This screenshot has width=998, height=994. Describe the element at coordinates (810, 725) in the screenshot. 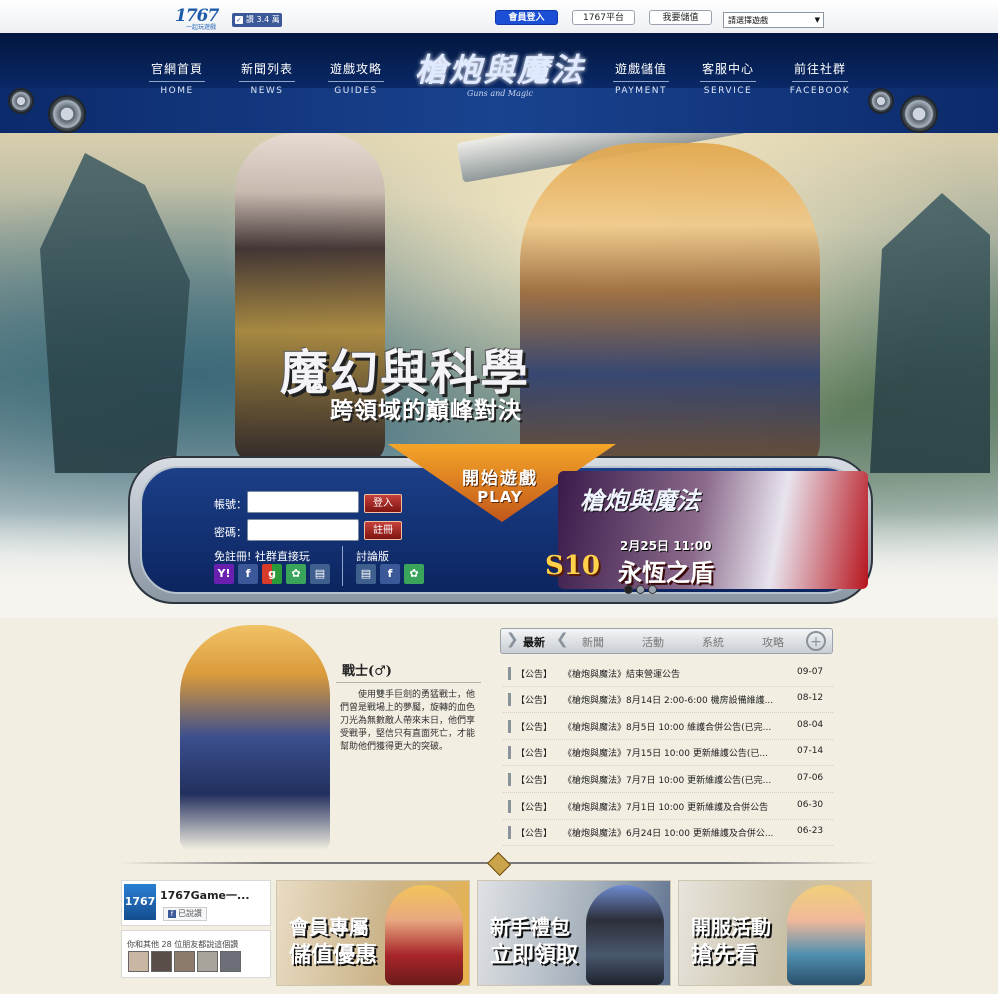

I see `news-date: 08-04` at that location.